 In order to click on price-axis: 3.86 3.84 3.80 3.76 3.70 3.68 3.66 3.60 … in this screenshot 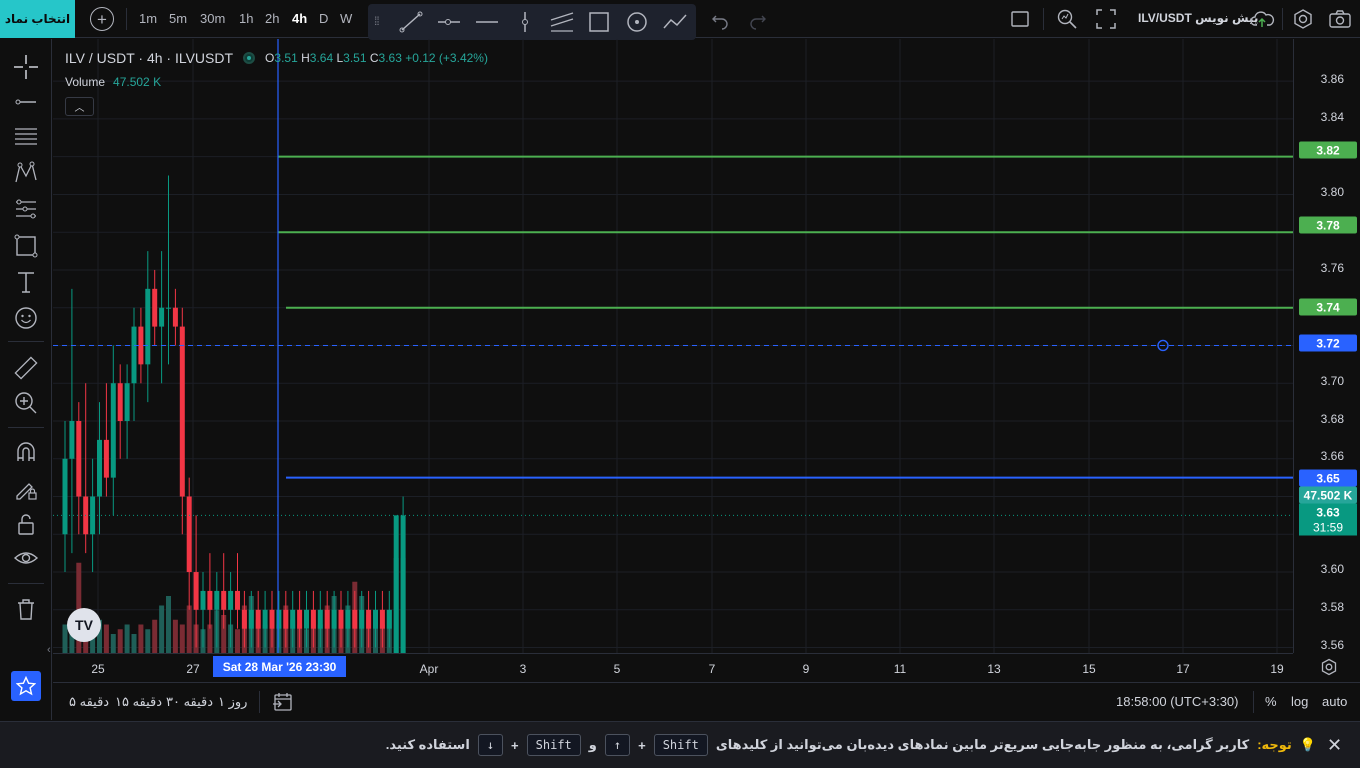, I will do `click(1326, 346)`.